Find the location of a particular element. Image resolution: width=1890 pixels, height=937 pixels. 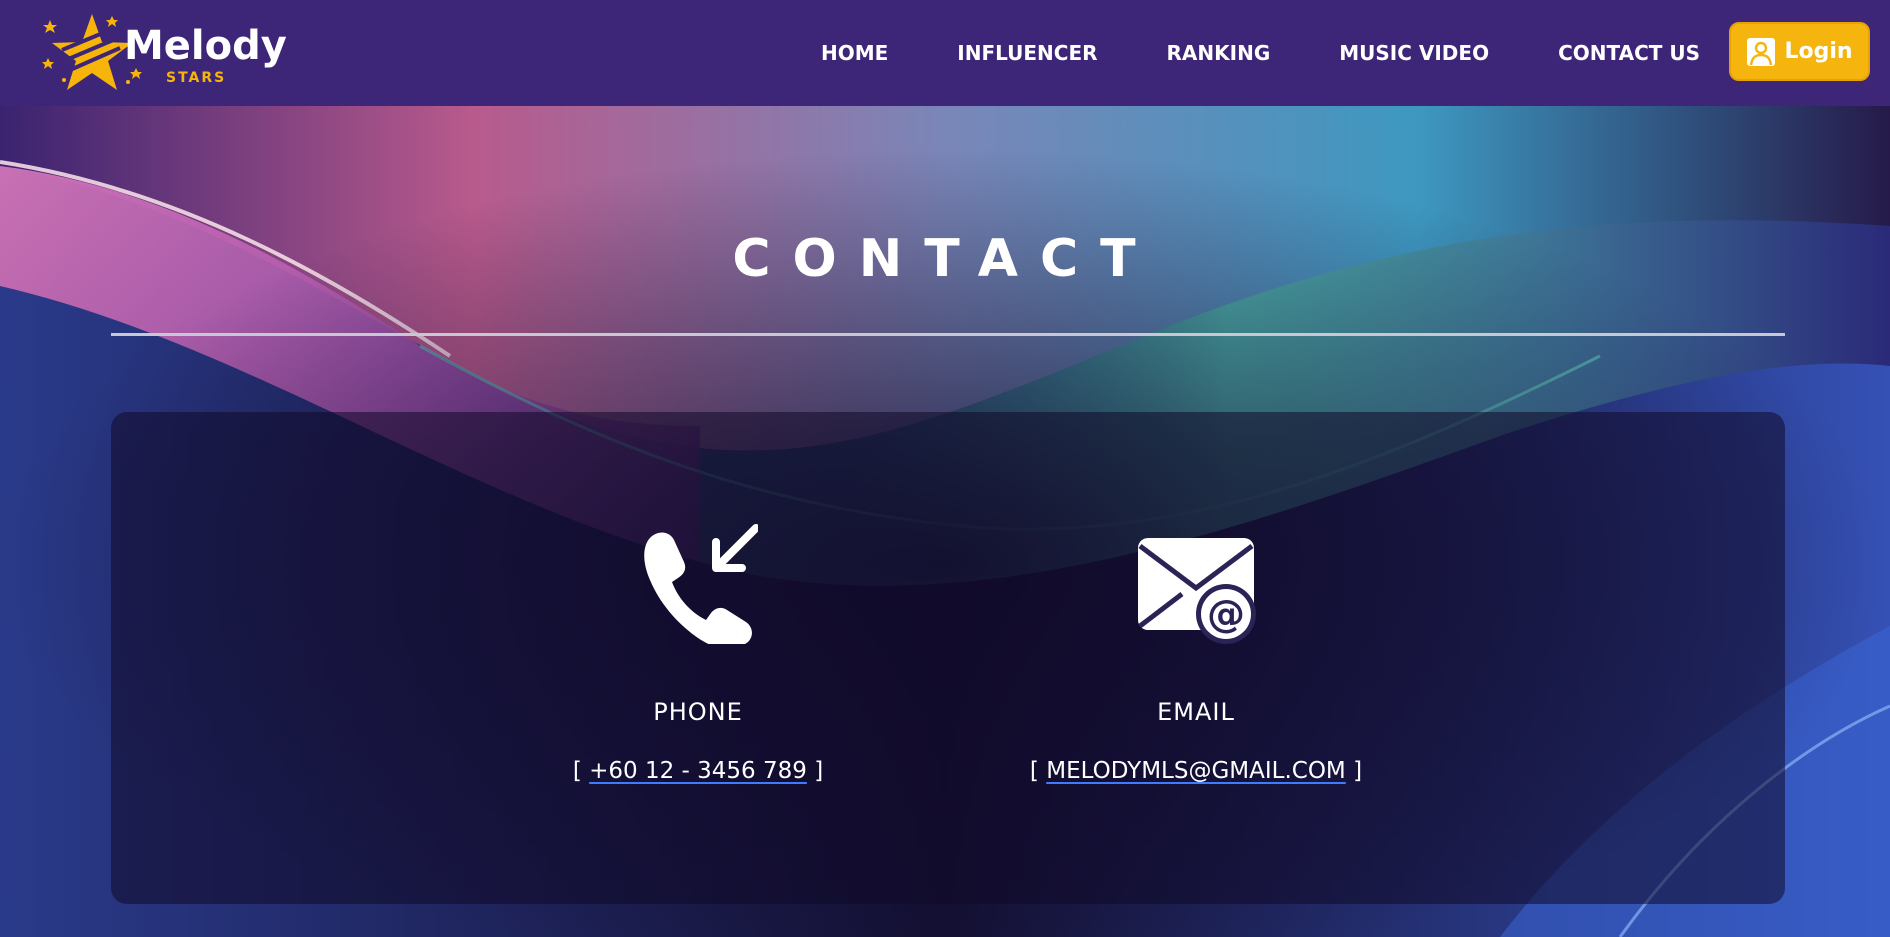

page-title: CONTACT is located at coordinates (945, 258).